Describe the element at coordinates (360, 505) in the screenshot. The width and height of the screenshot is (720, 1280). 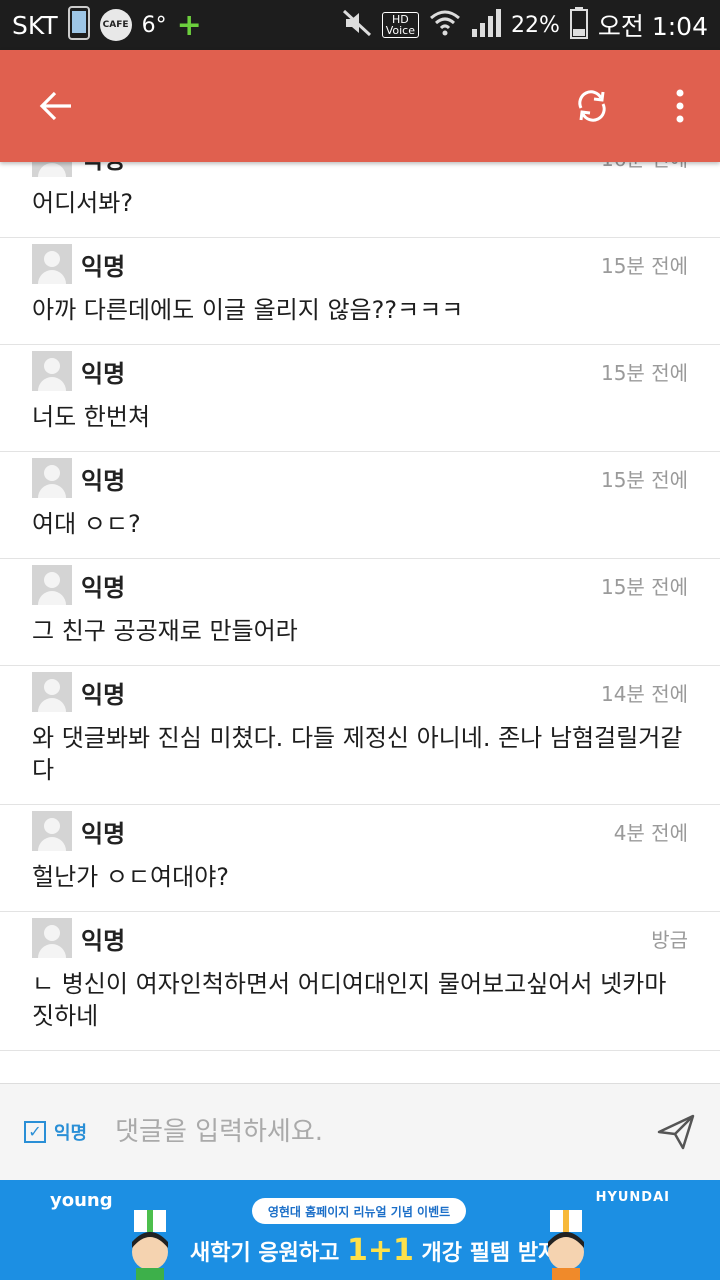
I see `comment-item: 익명 15분 전에 여대 ㅇㄷ?` at that location.